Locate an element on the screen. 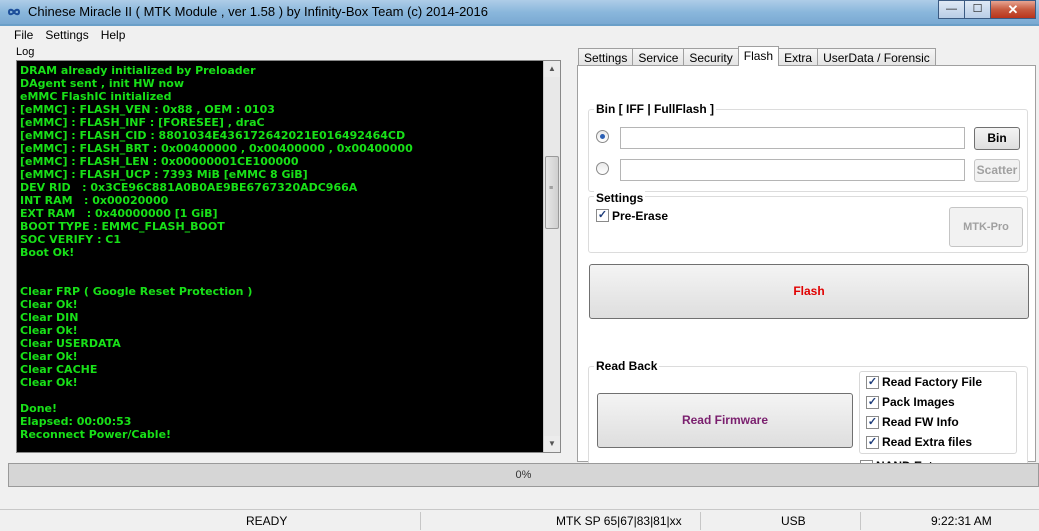  status-platform: MTK SP 65|67|83|81|xx is located at coordinates (619, 521).